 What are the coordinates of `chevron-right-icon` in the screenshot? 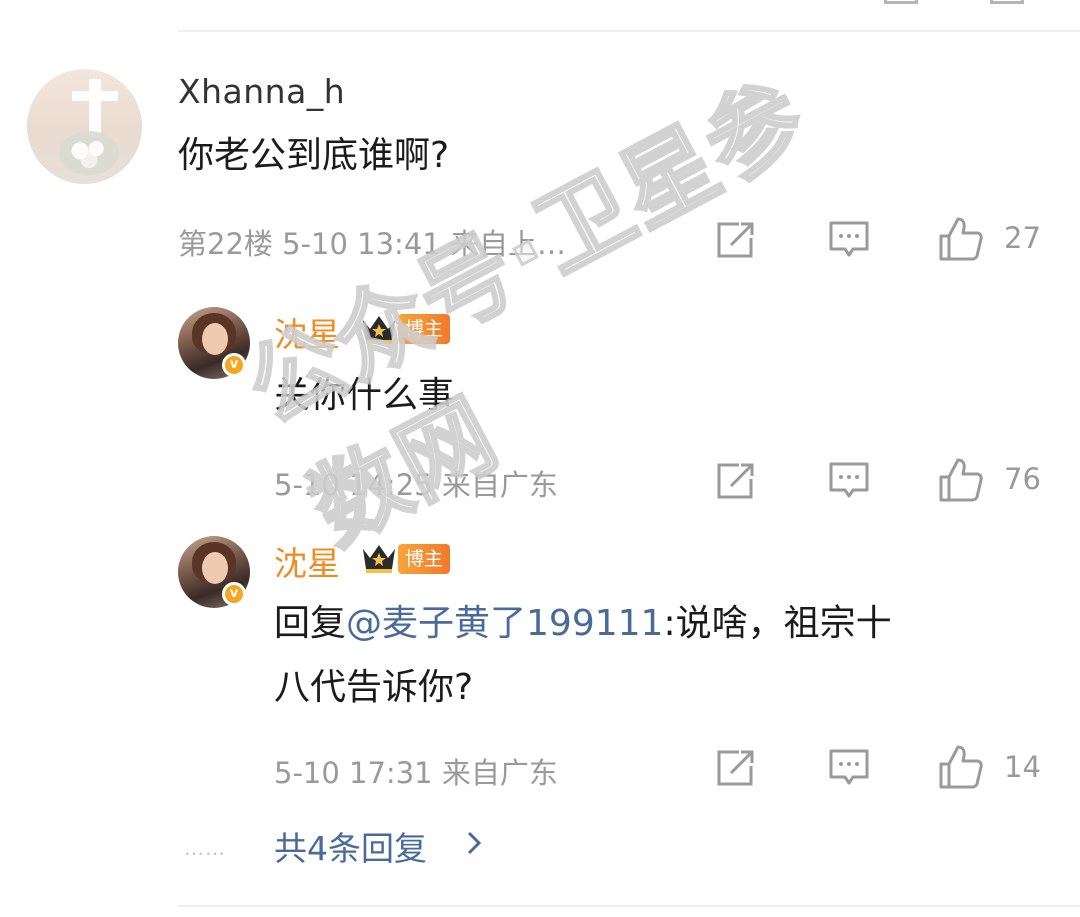 It's located at (474, 843).